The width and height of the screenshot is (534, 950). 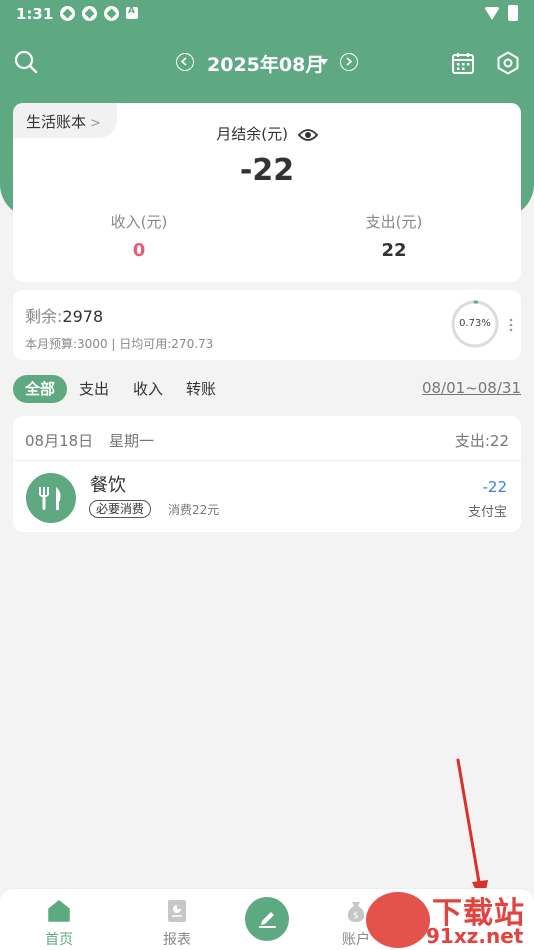 What do you see at coordinates (40, 389) in the screenshot?
I see `filter-tab-all: 全部` at bounding box center [40, 389].